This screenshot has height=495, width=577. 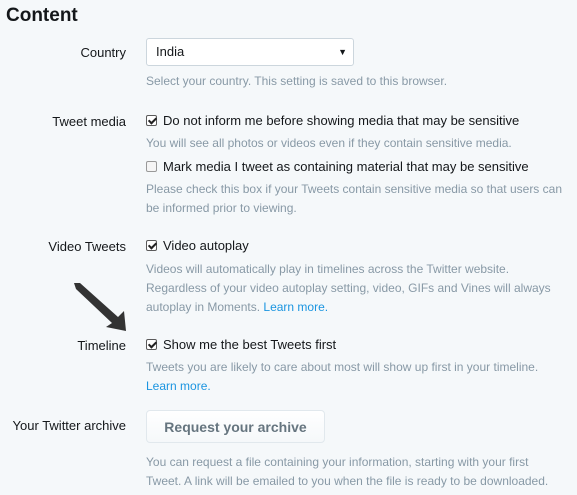 What do you see at coordinates (250, 52) in the screenshot?
I see `country-select: India ▼` at bounding box center [250, 52].